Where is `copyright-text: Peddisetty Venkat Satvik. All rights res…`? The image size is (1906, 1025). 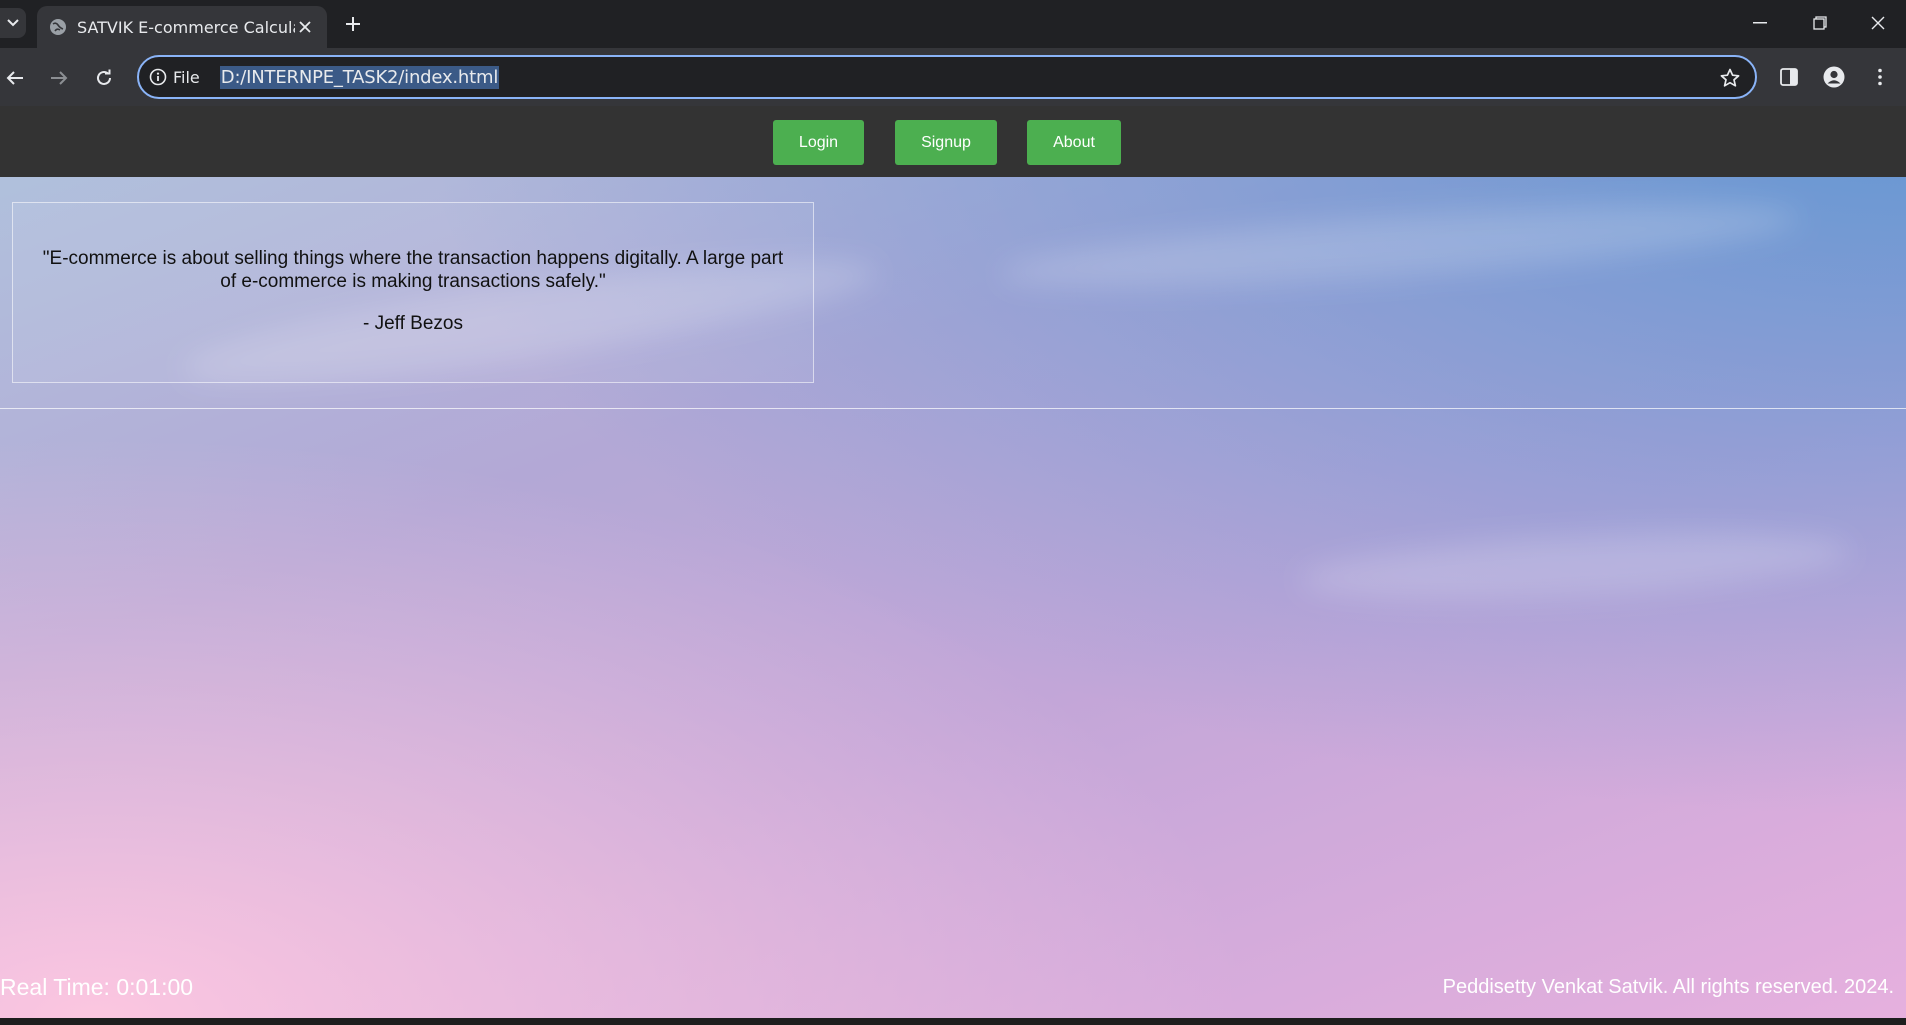 copyright-text: Peddisetty Venkat Satvik. All rights res… is located at coordinates (1668, 987).